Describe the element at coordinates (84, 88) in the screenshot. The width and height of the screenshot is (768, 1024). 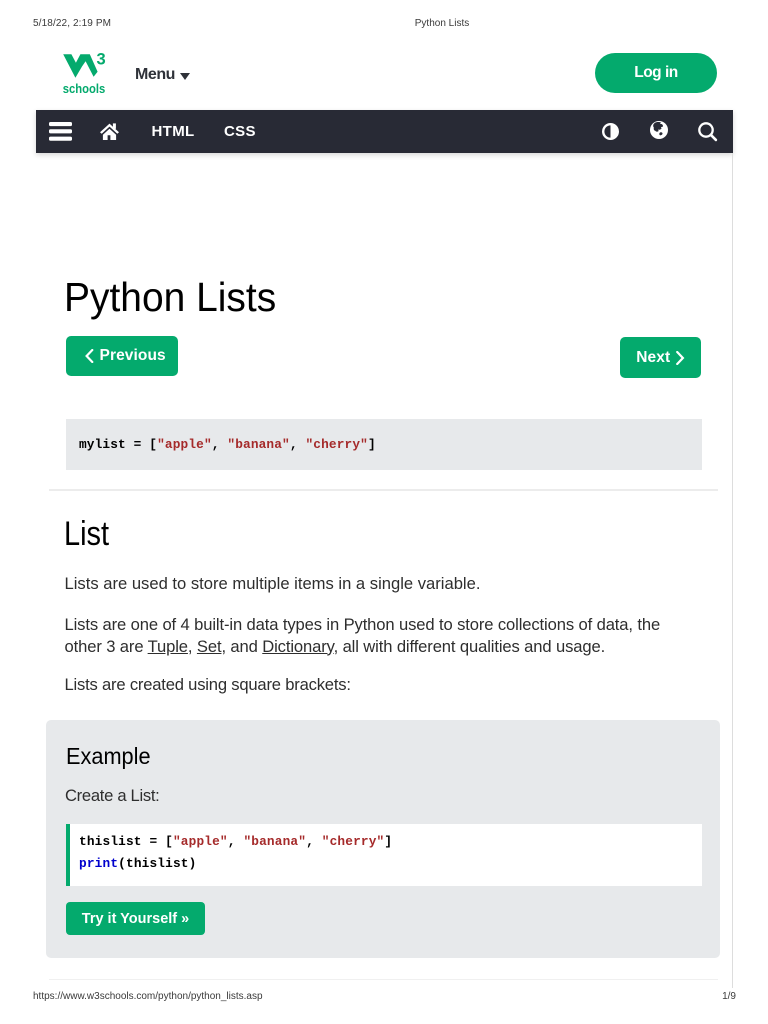
I see `svg-text: schools` at that location.